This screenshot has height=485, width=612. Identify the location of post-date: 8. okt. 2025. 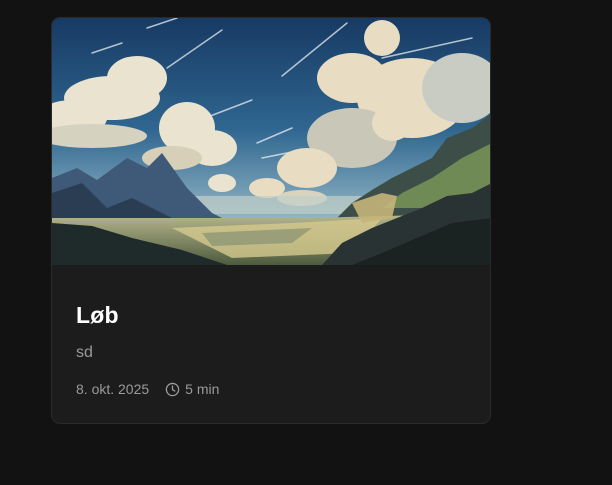
(113, 389).